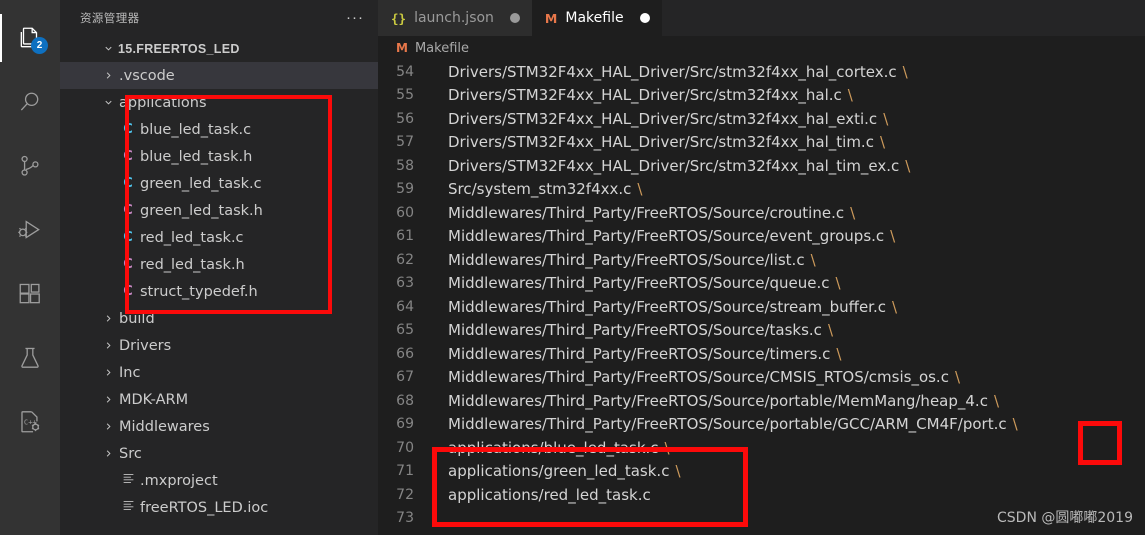 Image resolution: width=1145 pixels, height=535 pixels. I want to click on tab-label: launch.json, so click(454, 18).